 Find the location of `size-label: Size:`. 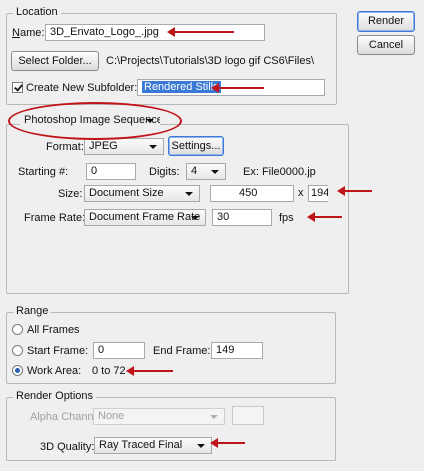

size-label: Size: is located at coordinates (70, 194).